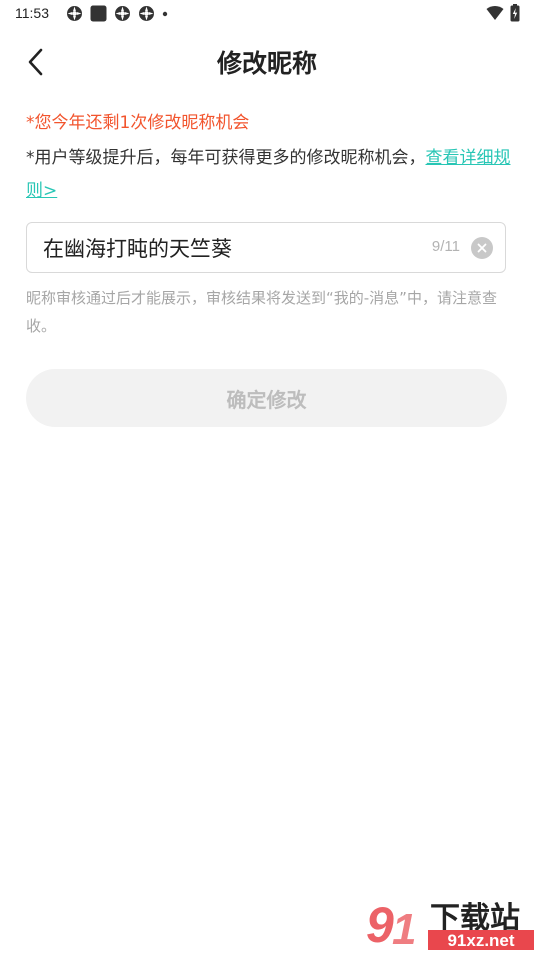 This screenshot has height=954, width=534. I want to click on watermark-logo: 9 1 下载站 91xz.net, so click(449, 922).